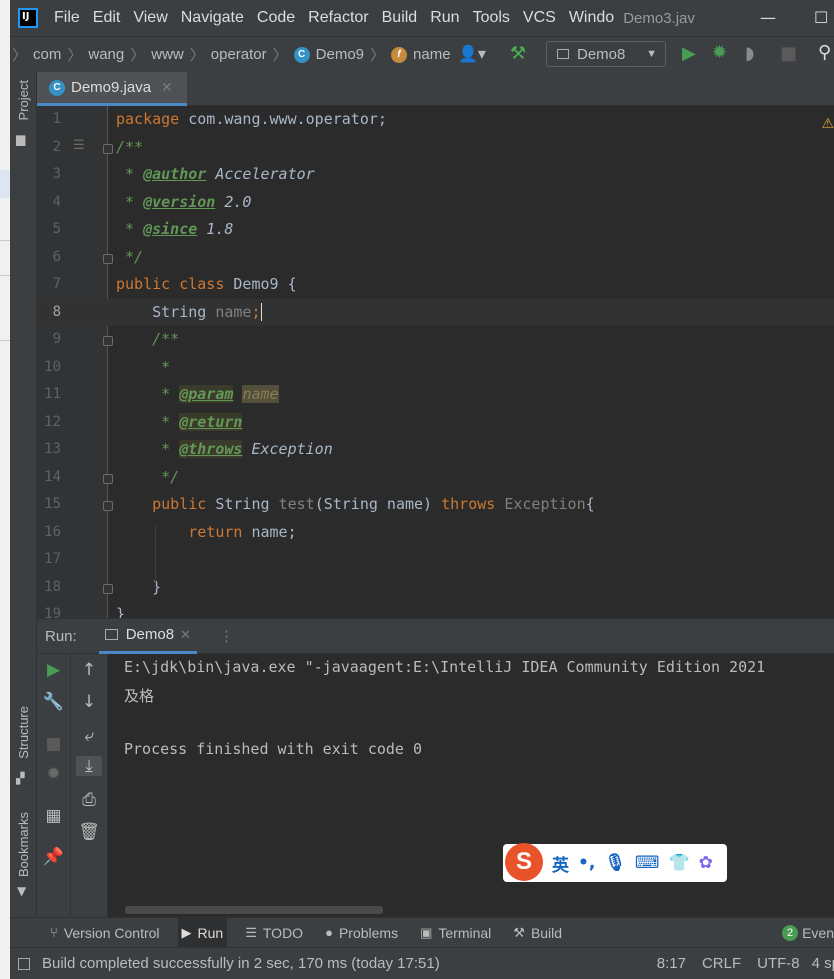 The width and height of the screenshot is (834, 979). What do you see at coordinates (254, 910) in the screenshot?
I see `horizontal-scrollbar` at bounding box center [254, 910].